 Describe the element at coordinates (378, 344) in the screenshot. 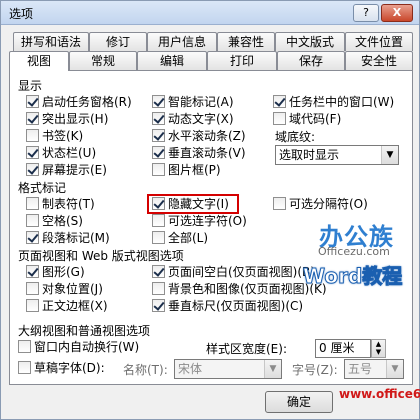

I see `chevron-up-icon: ▲` at that location.